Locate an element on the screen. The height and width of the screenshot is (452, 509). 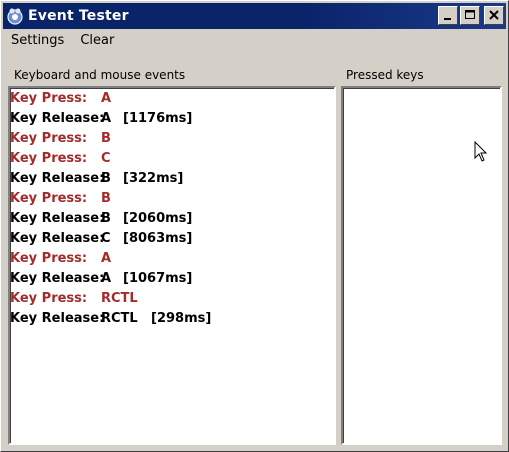
event-duration: [1176ms] is located at coordinates (158, 118).